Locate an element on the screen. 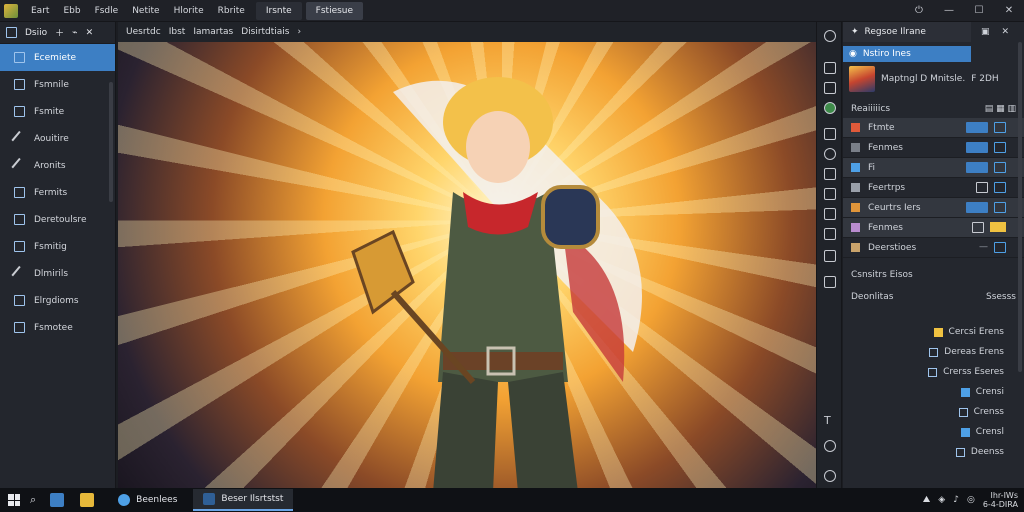 This screenshot has height=512, width=1024. clock: Ihr-IWs 6-4-DIRA is located at coordinates (1000, 500).